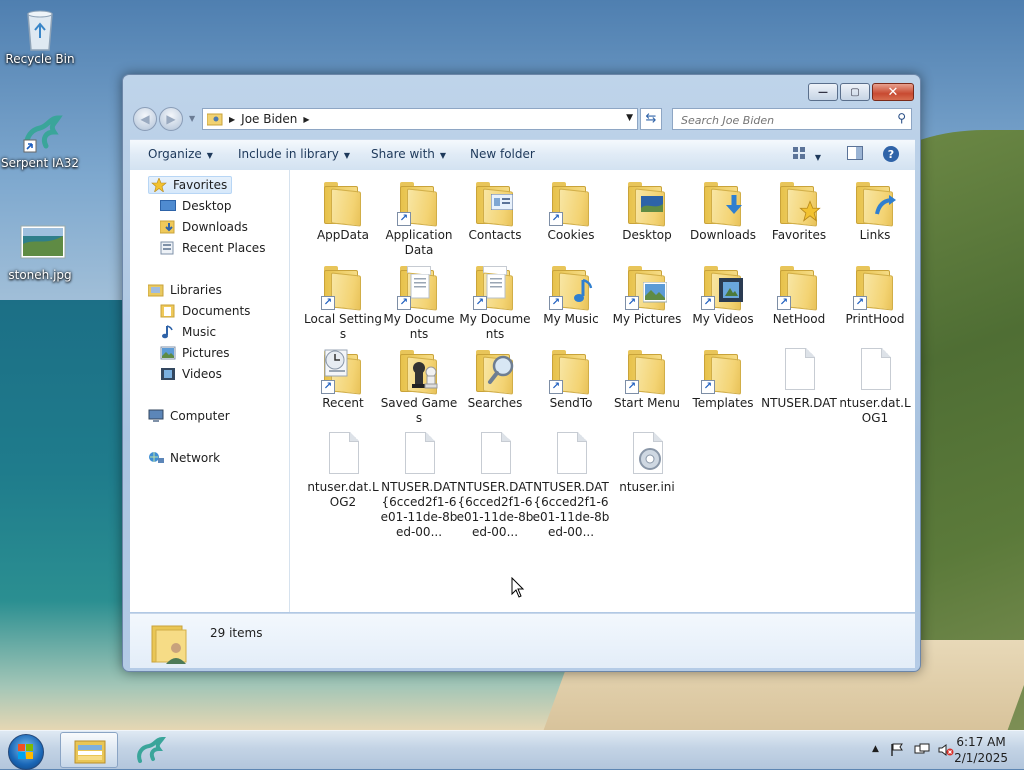 The width and height of the screenshot is (1024, 770). What do you see at coordinates (43, 244) in the screenshot?
I see `image-file-icon` at bounding box center [43, 244].